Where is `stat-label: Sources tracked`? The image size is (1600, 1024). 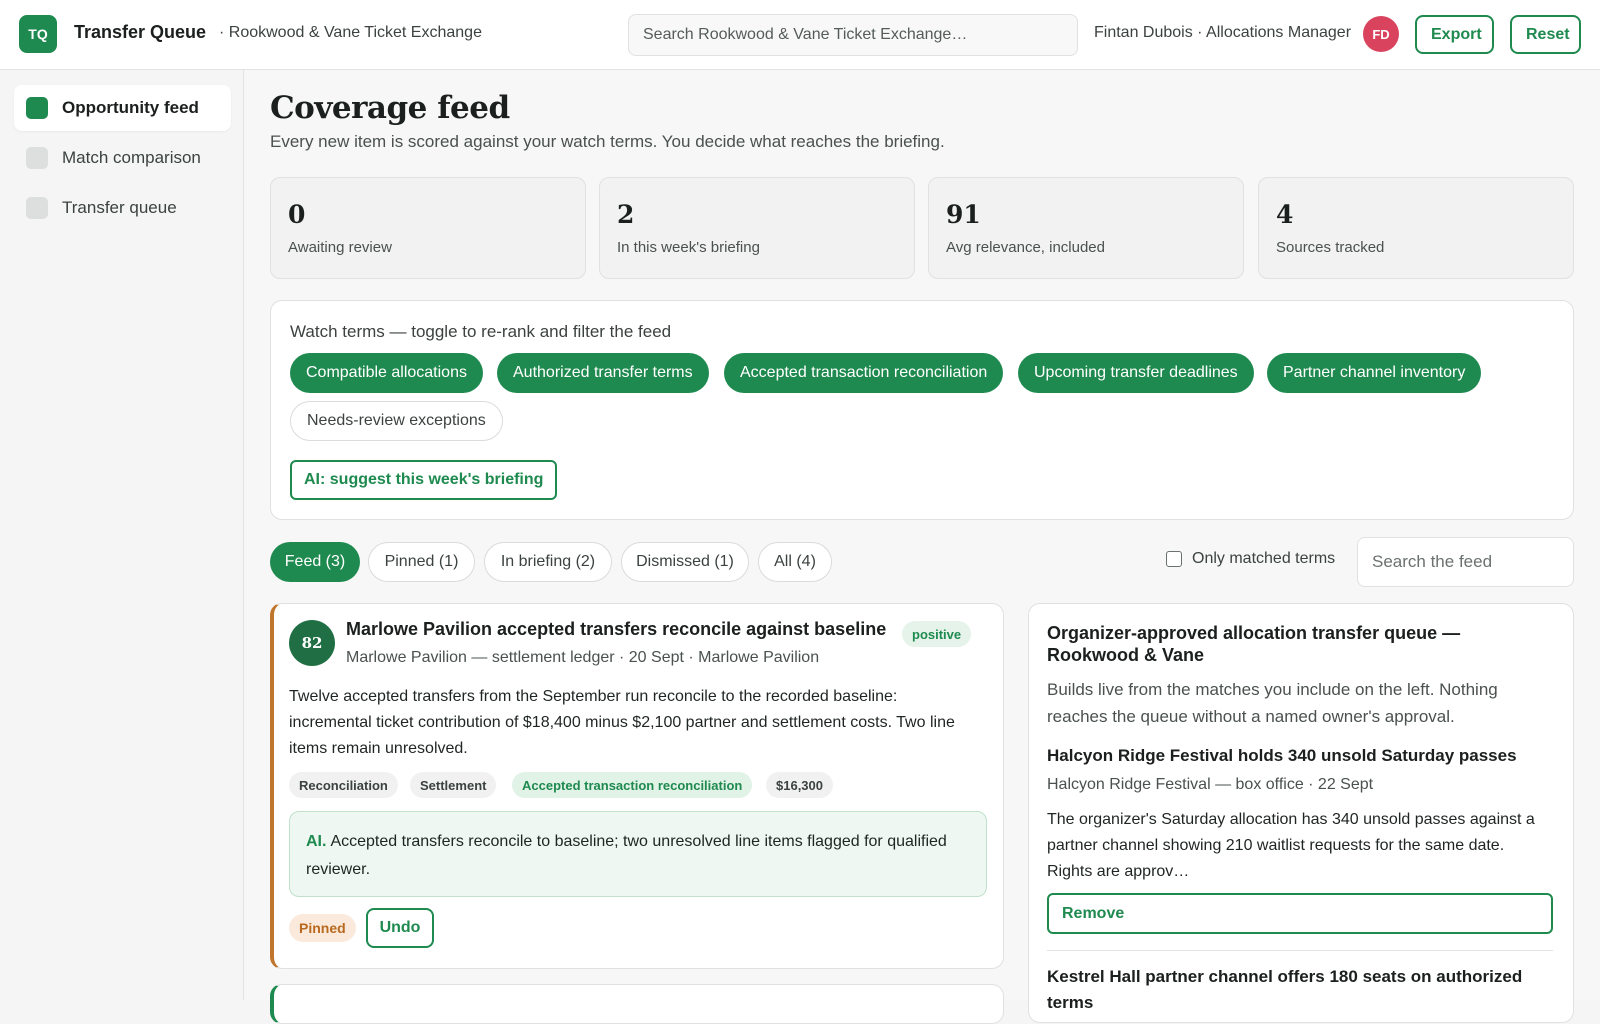
stat-label: Sources tracked is located at coordinates (1330, 247).